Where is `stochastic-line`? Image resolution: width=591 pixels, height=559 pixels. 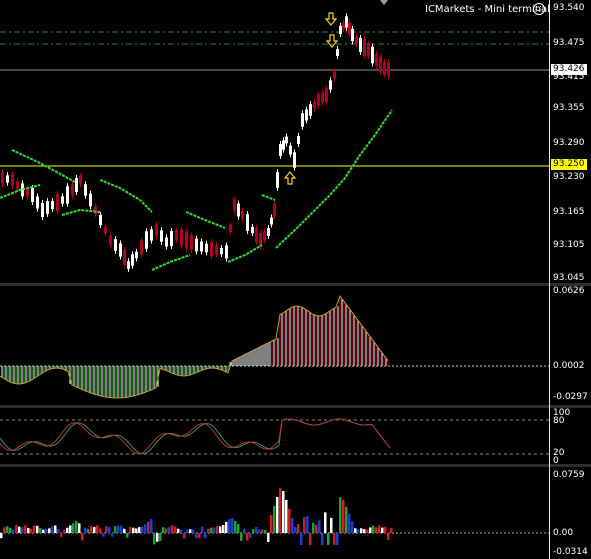 stochastic-line is located at coordinates (195, 436).